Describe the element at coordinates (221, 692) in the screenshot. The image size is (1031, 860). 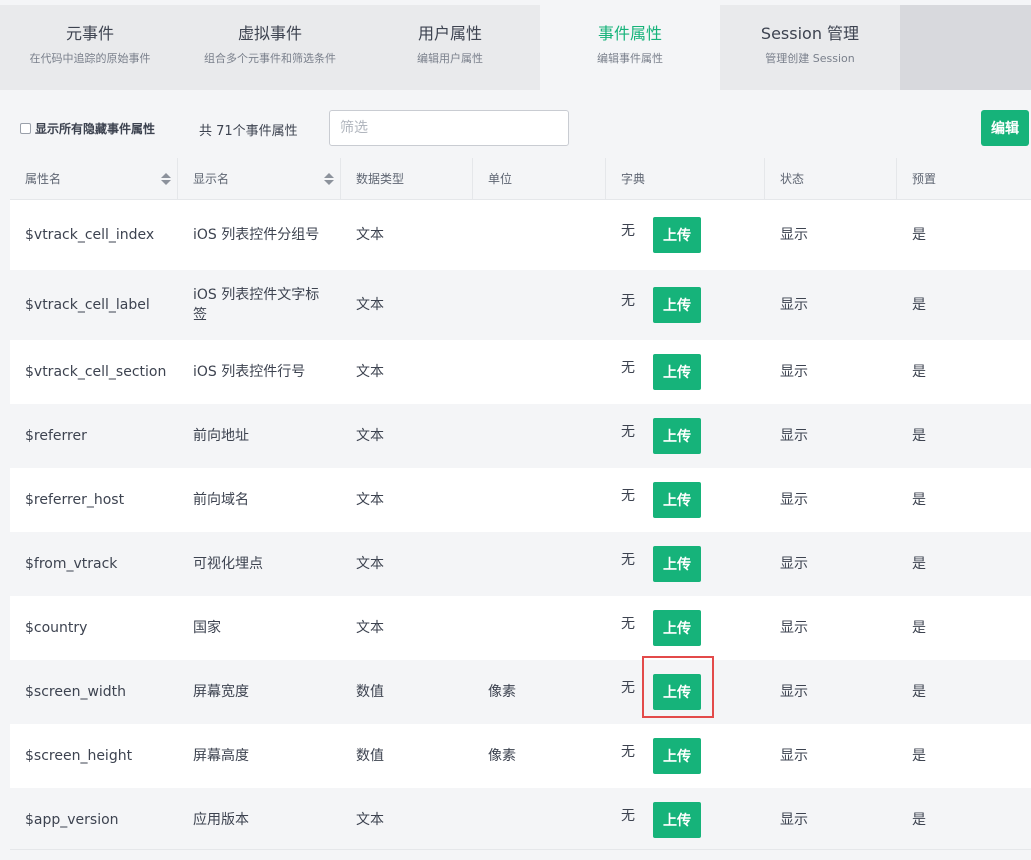
I see `cell-display-name: 屏幕宽度` at that location.